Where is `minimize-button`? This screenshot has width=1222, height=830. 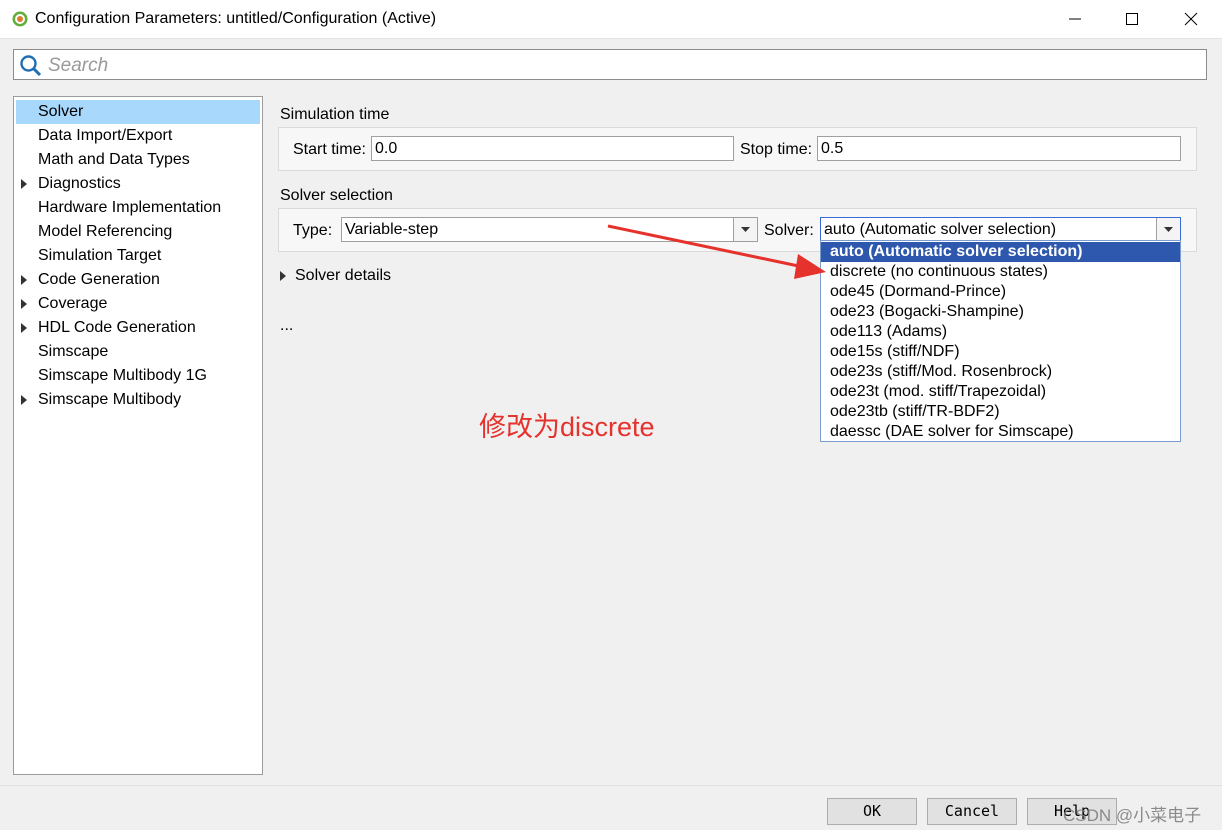 minimize-button is located at coordinates (1075, 19).